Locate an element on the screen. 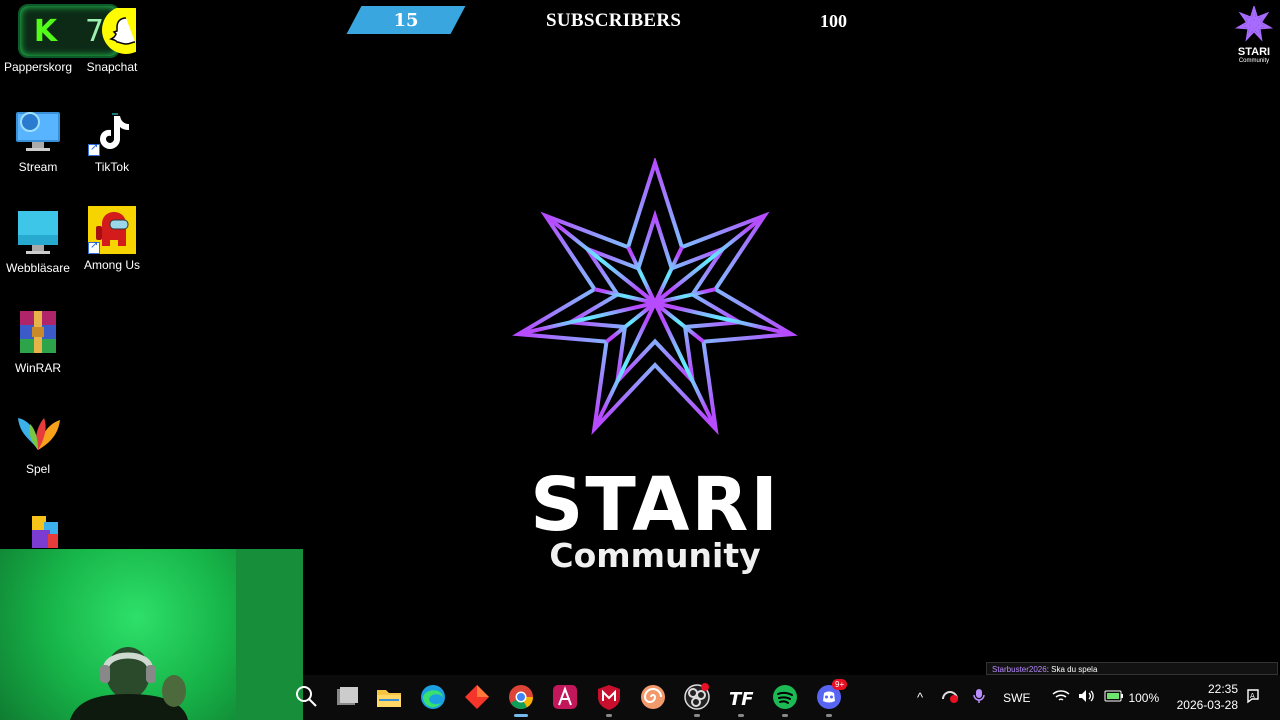 Image resolution: width=1280 pixels, height=720 pixels. mini-logo-title: STARI is located at coordinates (1254, 52).